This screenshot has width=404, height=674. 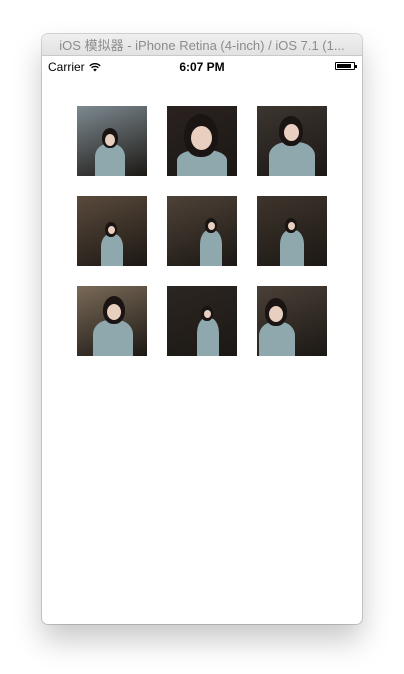 I want to click on status-bar: Carrier 6:07 PM, so click(x=202, y=66).